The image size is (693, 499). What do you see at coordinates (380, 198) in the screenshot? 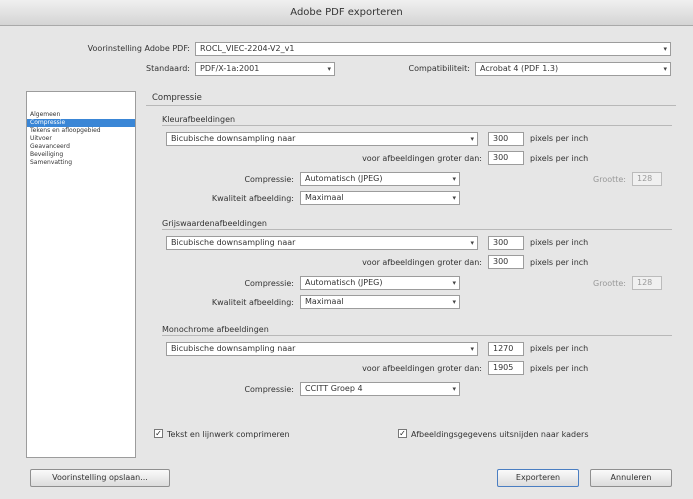
I see `color-quality-select: Maximaal ▾` at bounding box center [380, 198].